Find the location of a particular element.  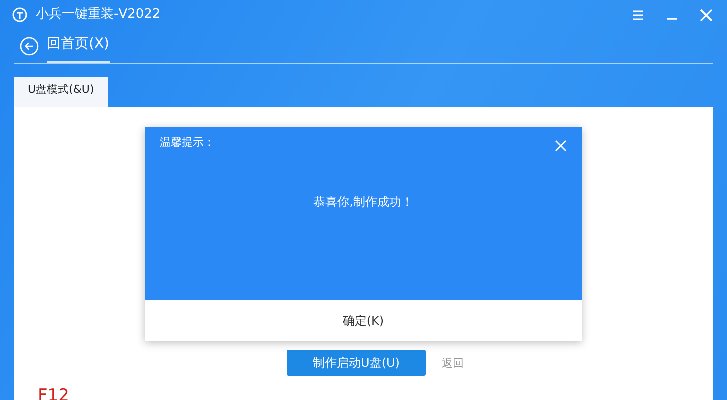

dialog-message: 恭喜你,制作成功！ is located at coordinates (363, 202).